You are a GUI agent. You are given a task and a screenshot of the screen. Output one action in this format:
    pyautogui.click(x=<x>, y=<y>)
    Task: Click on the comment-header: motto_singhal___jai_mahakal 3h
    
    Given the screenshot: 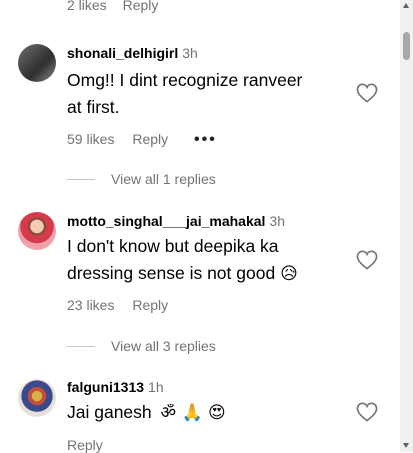 What is the action you would take?
    pyautogui.click(x=176, y=222)
    